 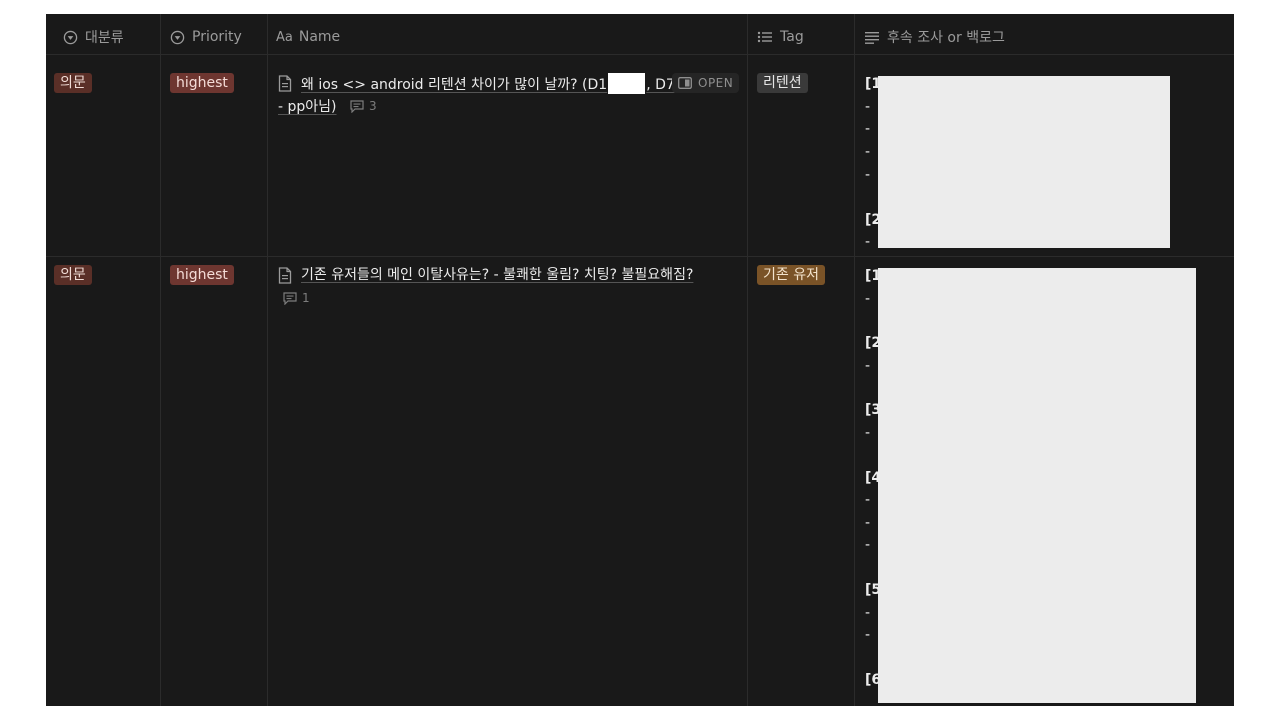 What do you see at coordinates (307, 107) in the screenshot?
I see `title-text-continued: - pp아님)` at bounding box center [307, 107].